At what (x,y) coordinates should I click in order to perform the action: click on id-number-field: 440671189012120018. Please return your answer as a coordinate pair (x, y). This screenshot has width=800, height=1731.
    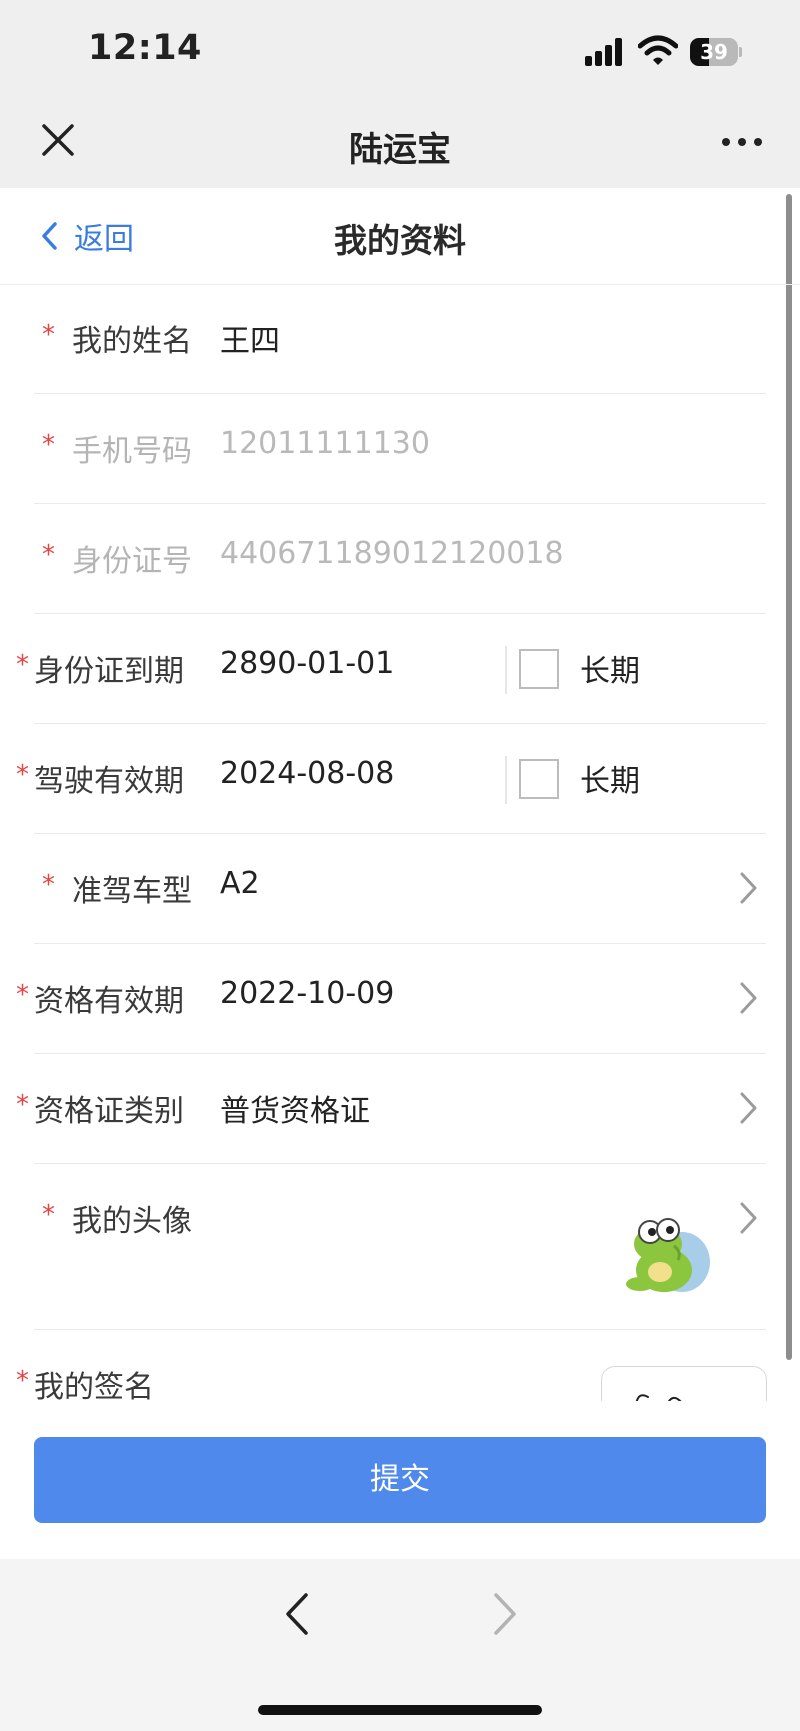
    Looking at the image, I should click on (392, 553).